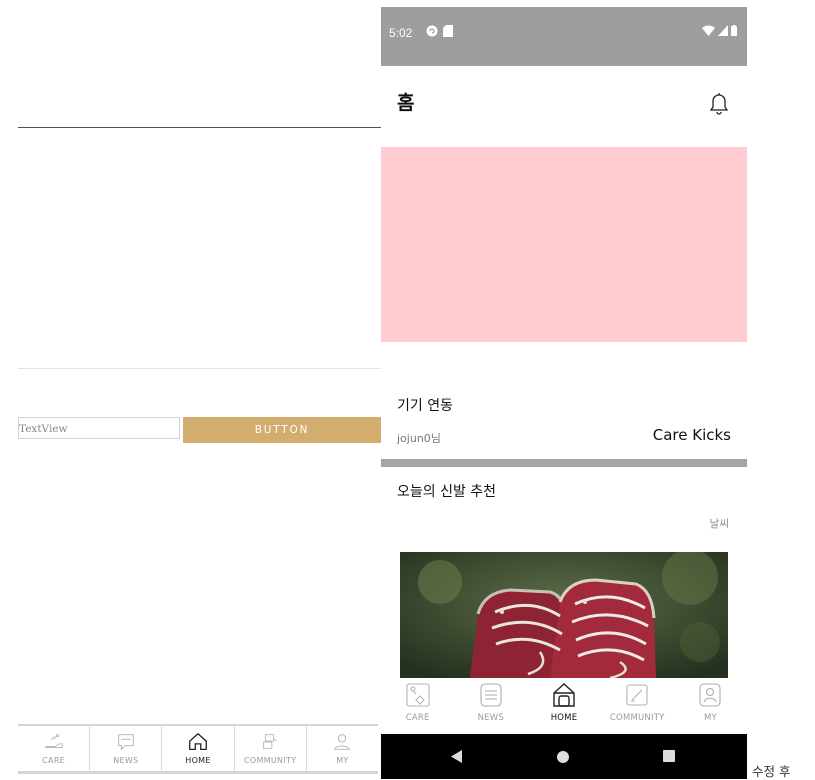 The width and height of the screenshot is (815, 780). I want to click on editor-nav-label: MY, so click(342, 760).